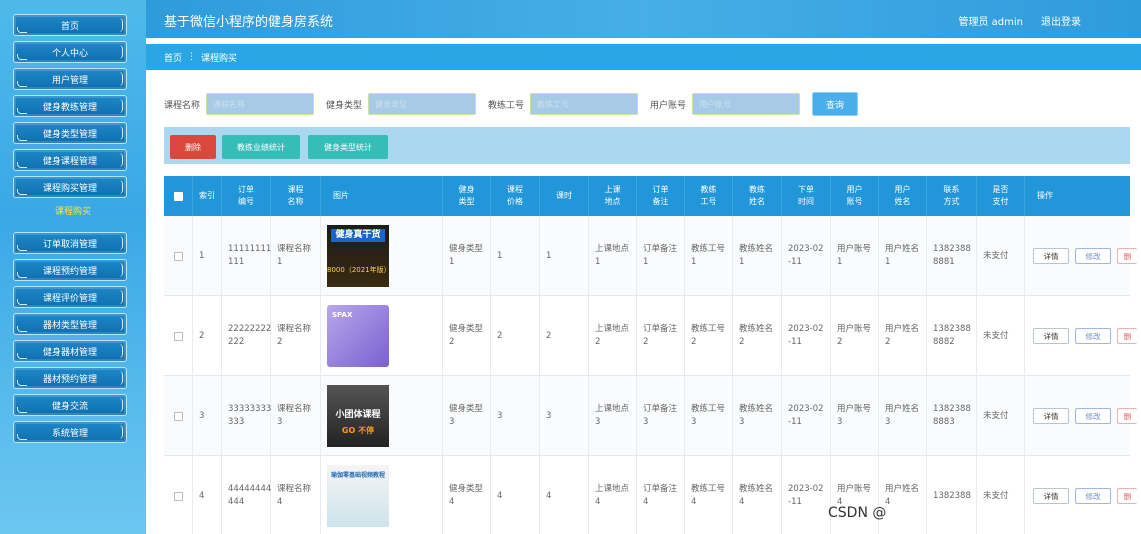  I want to click on logout-link: 退出登录, so click(1061, 20).